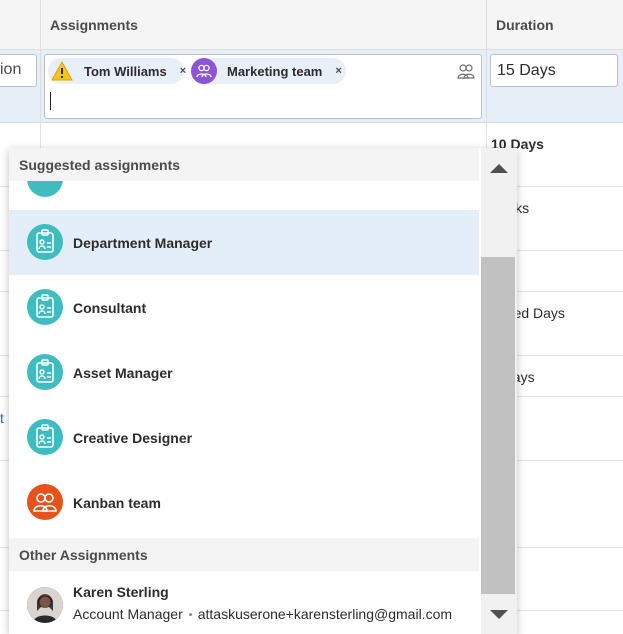 Image resolution: width=623 pixels, height=634 pixels. Describe the element at coordinates (498, 425) in the screenshot. I see `scrollbar-thumb` at that location.